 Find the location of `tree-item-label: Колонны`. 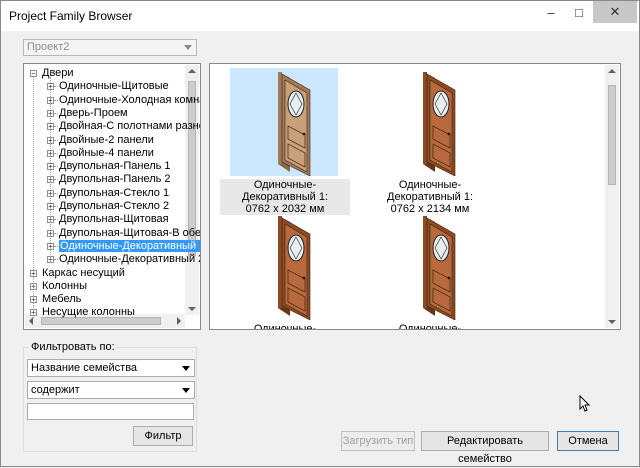

tree-item-label: Колонны is located at coordinates (64, 285).